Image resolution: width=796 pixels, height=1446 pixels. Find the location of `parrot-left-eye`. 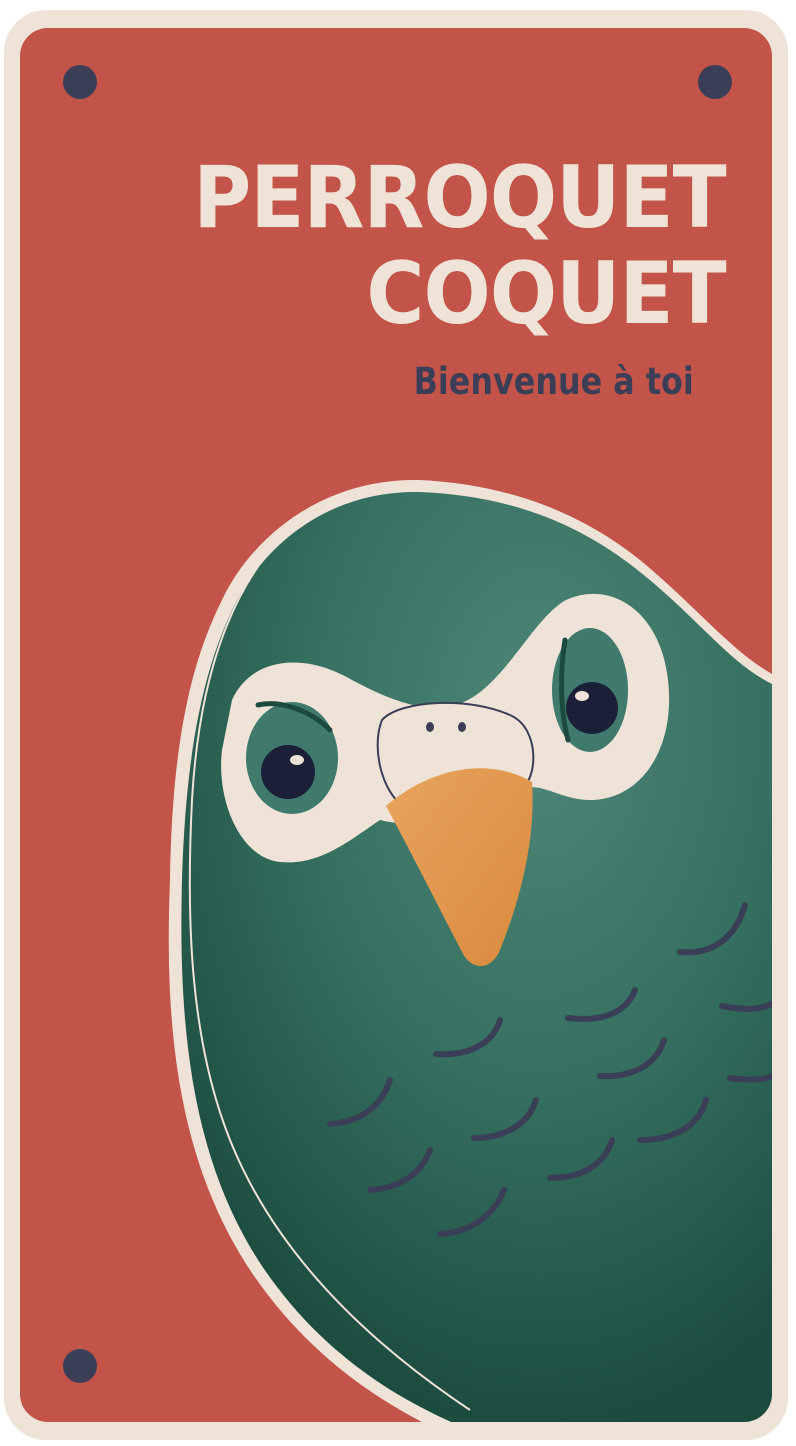

parrot-left-eye is located at coordinates (288, 772).